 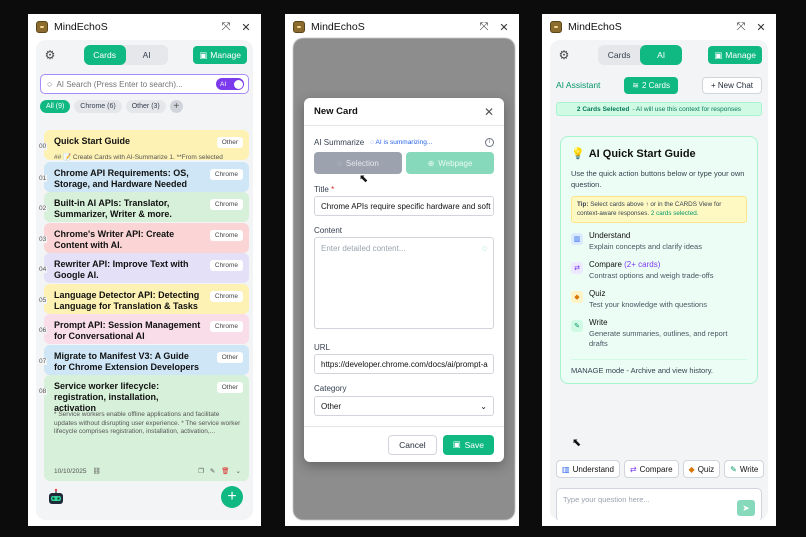 I want to click on compare-button: ⇄ Compare, so click(x=651, y=469).